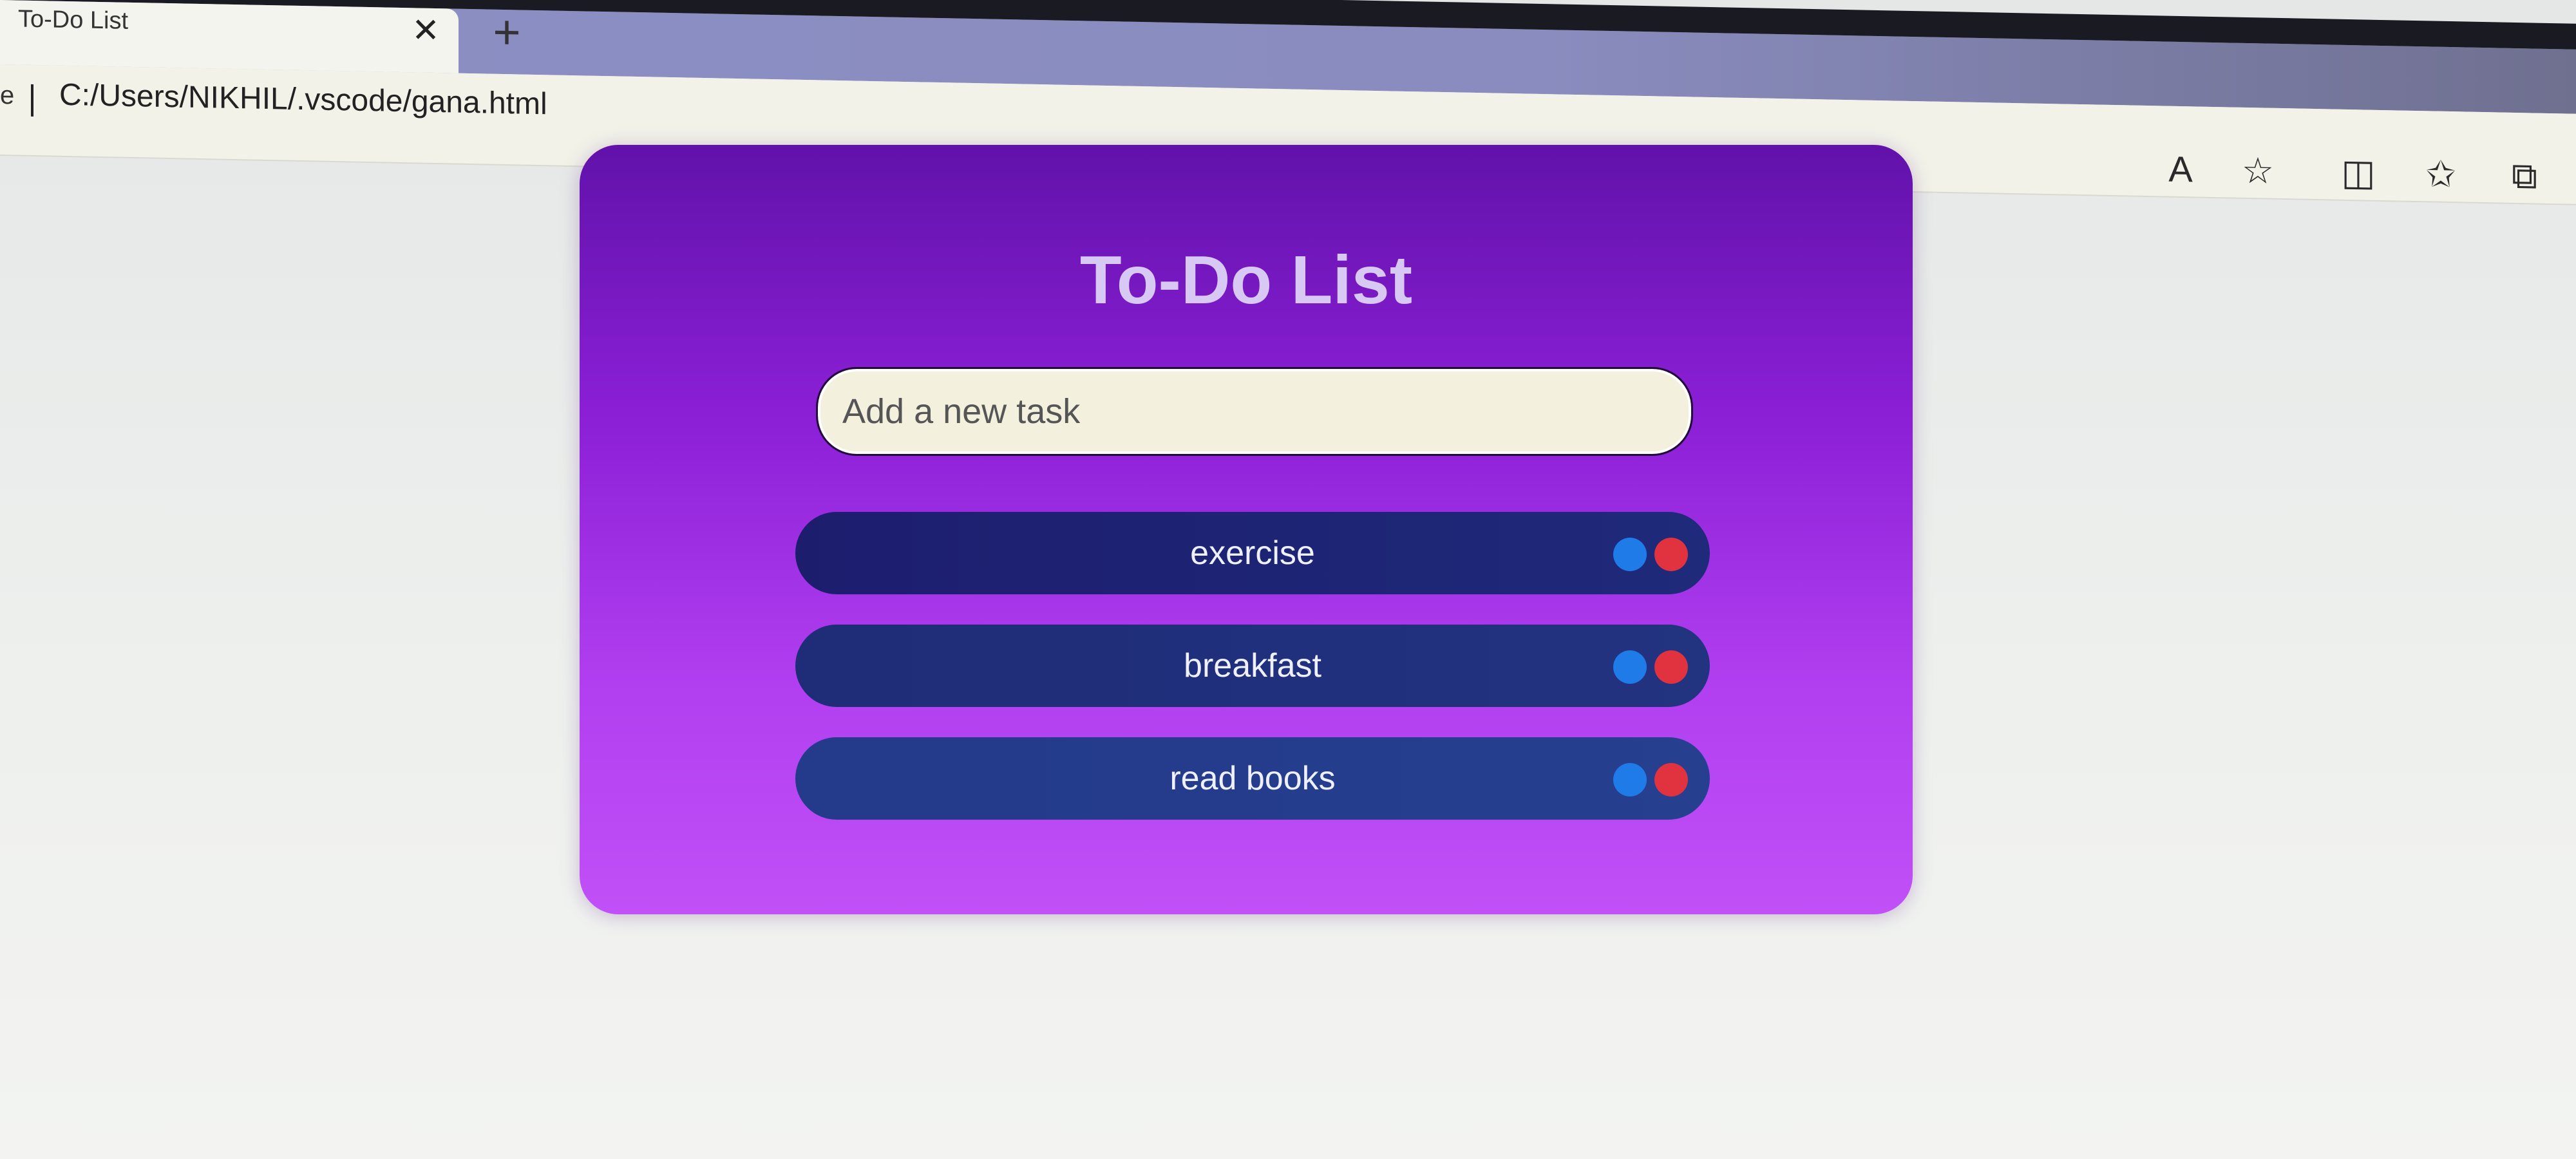  I want to click on favorite-star-icon: ☆, so click(2258, 171).